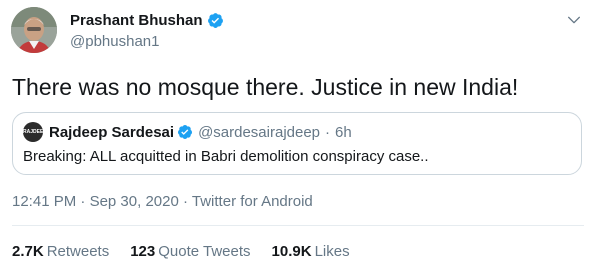 This screenshot has width=596, height=269. I want to click on tweet-time: 12:41 PM, so click(44, 201).